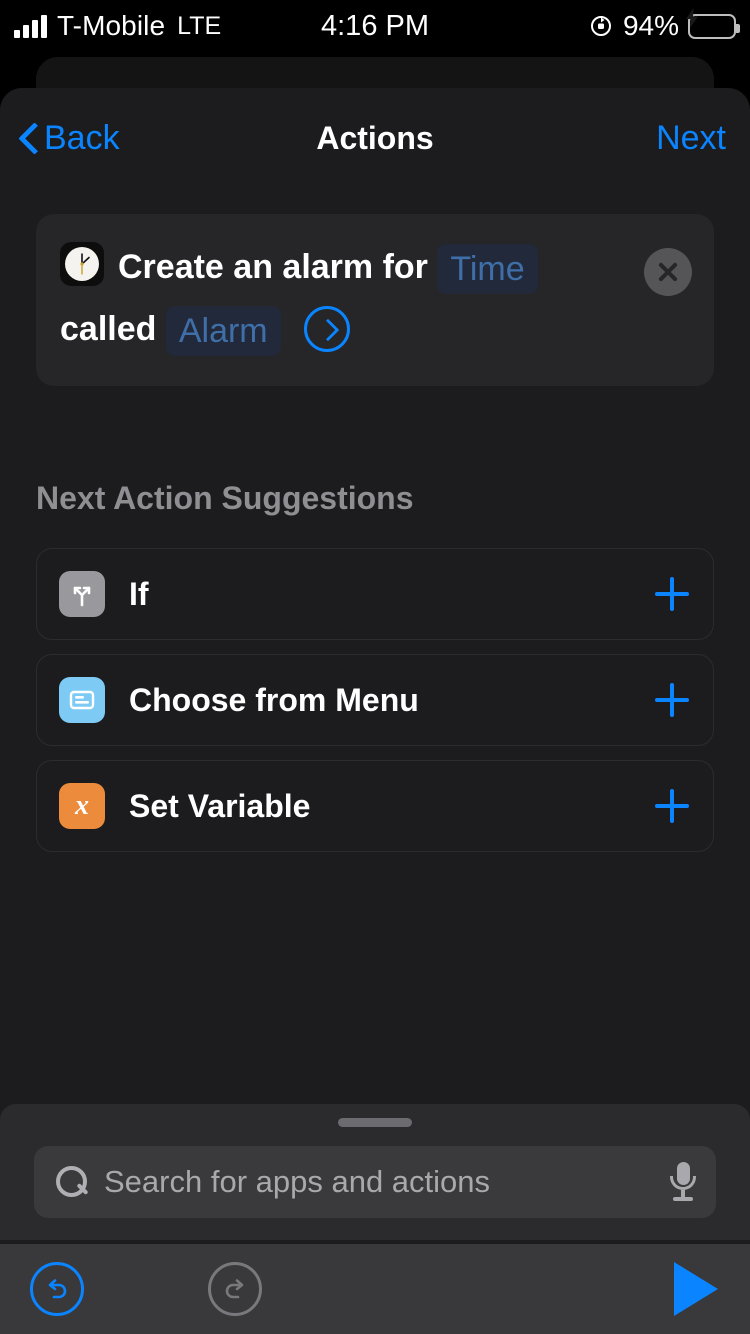 The height and width of the screenshot is (1334, 750). I want to click on undo-button, so click(57, 1289).